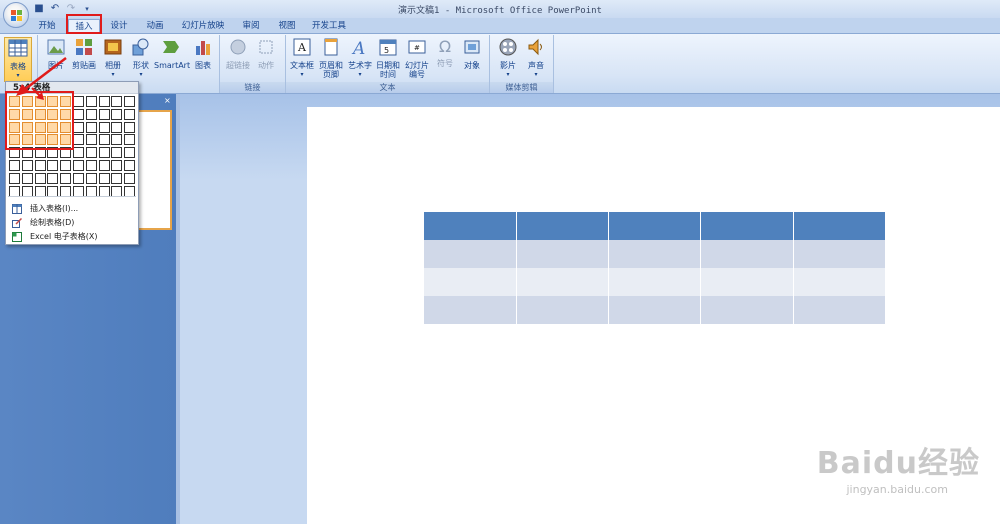 The image size is (1000, 524). What do you see at coordinates (172, 53) in the screenshot?
I see `smartart-button: SmartArt` at bounding box center [172, 53].